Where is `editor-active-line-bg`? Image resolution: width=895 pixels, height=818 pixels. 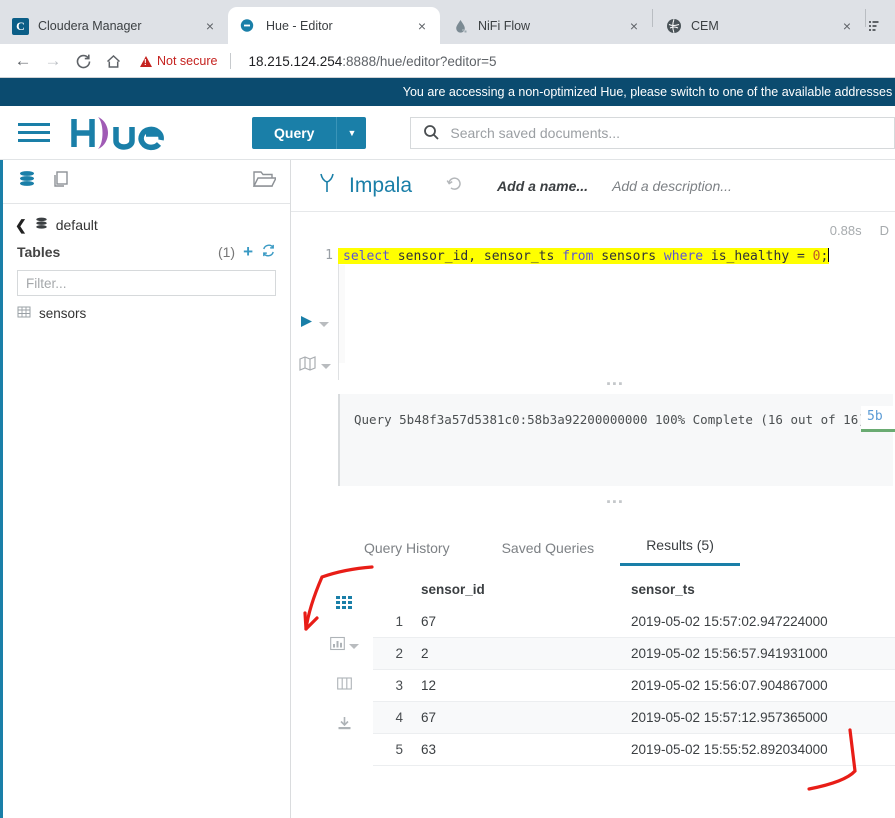 editor-active-line-bg is located at coordinates (342, 314).